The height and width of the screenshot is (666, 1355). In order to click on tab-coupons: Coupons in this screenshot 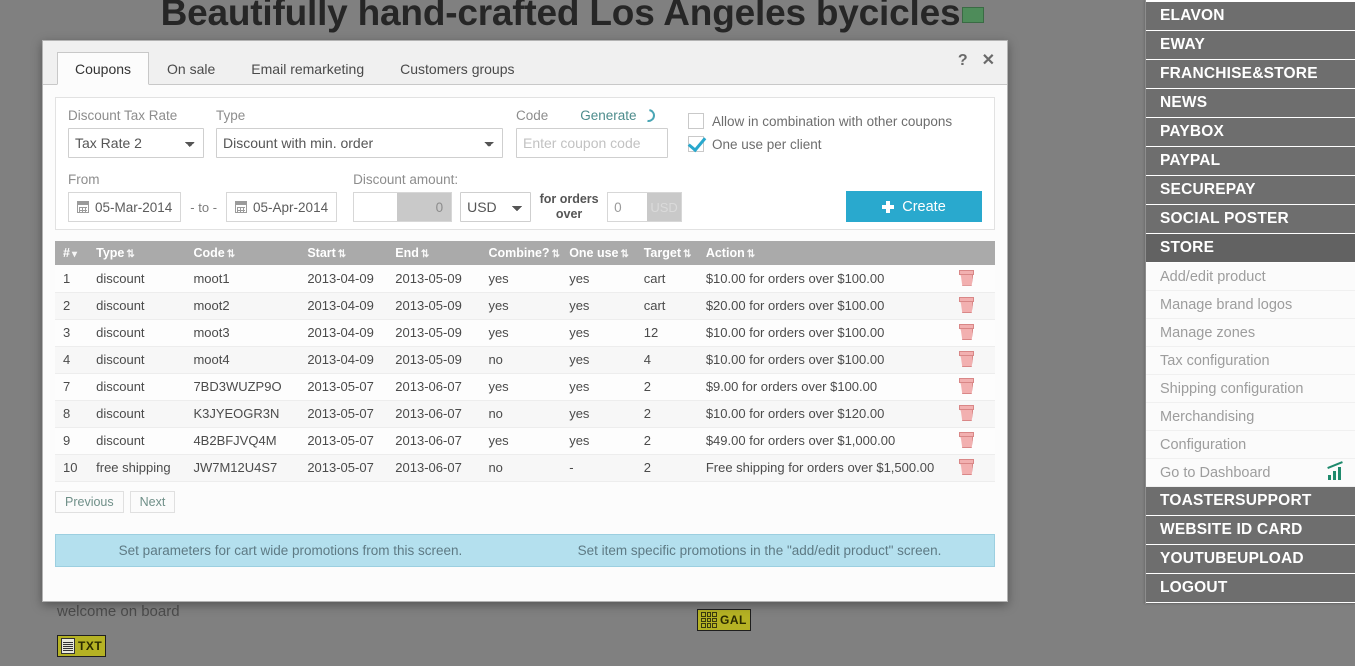, I will do `click(103, 68)`.